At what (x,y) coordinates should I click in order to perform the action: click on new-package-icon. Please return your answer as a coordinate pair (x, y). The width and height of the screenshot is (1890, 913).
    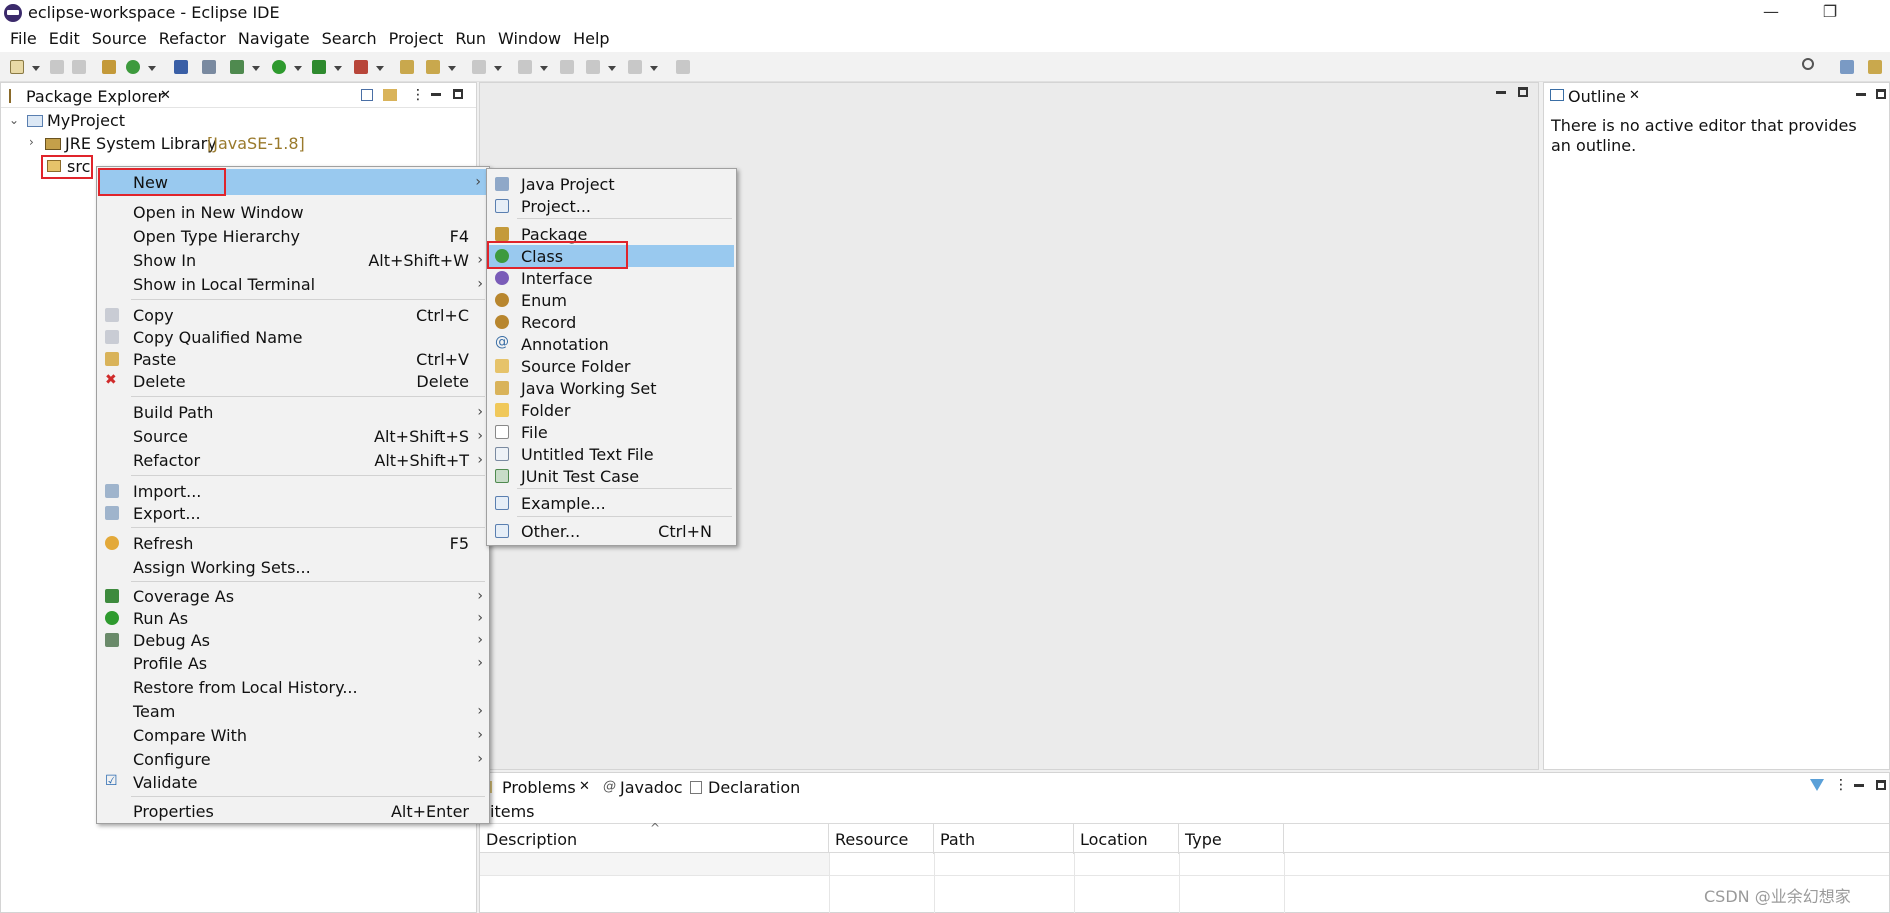
    Looking at the image, I should click on (109, 67).